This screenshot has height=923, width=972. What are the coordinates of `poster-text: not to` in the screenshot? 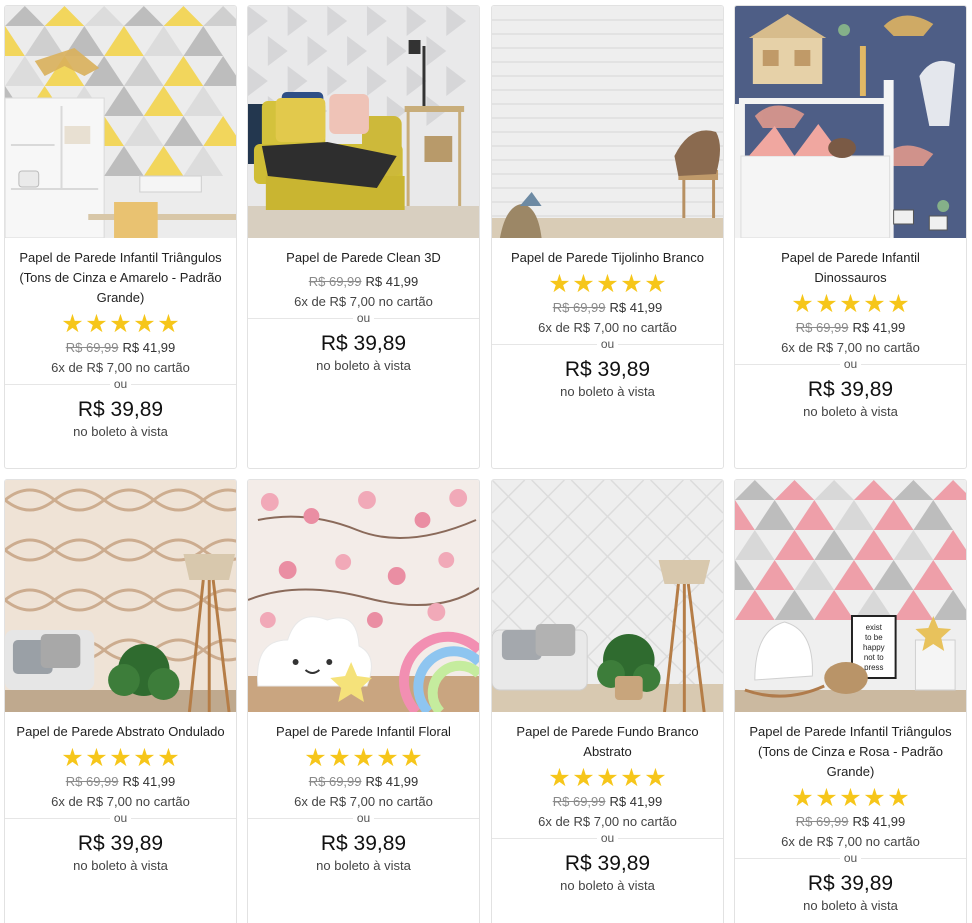 It's located at (874, 657).